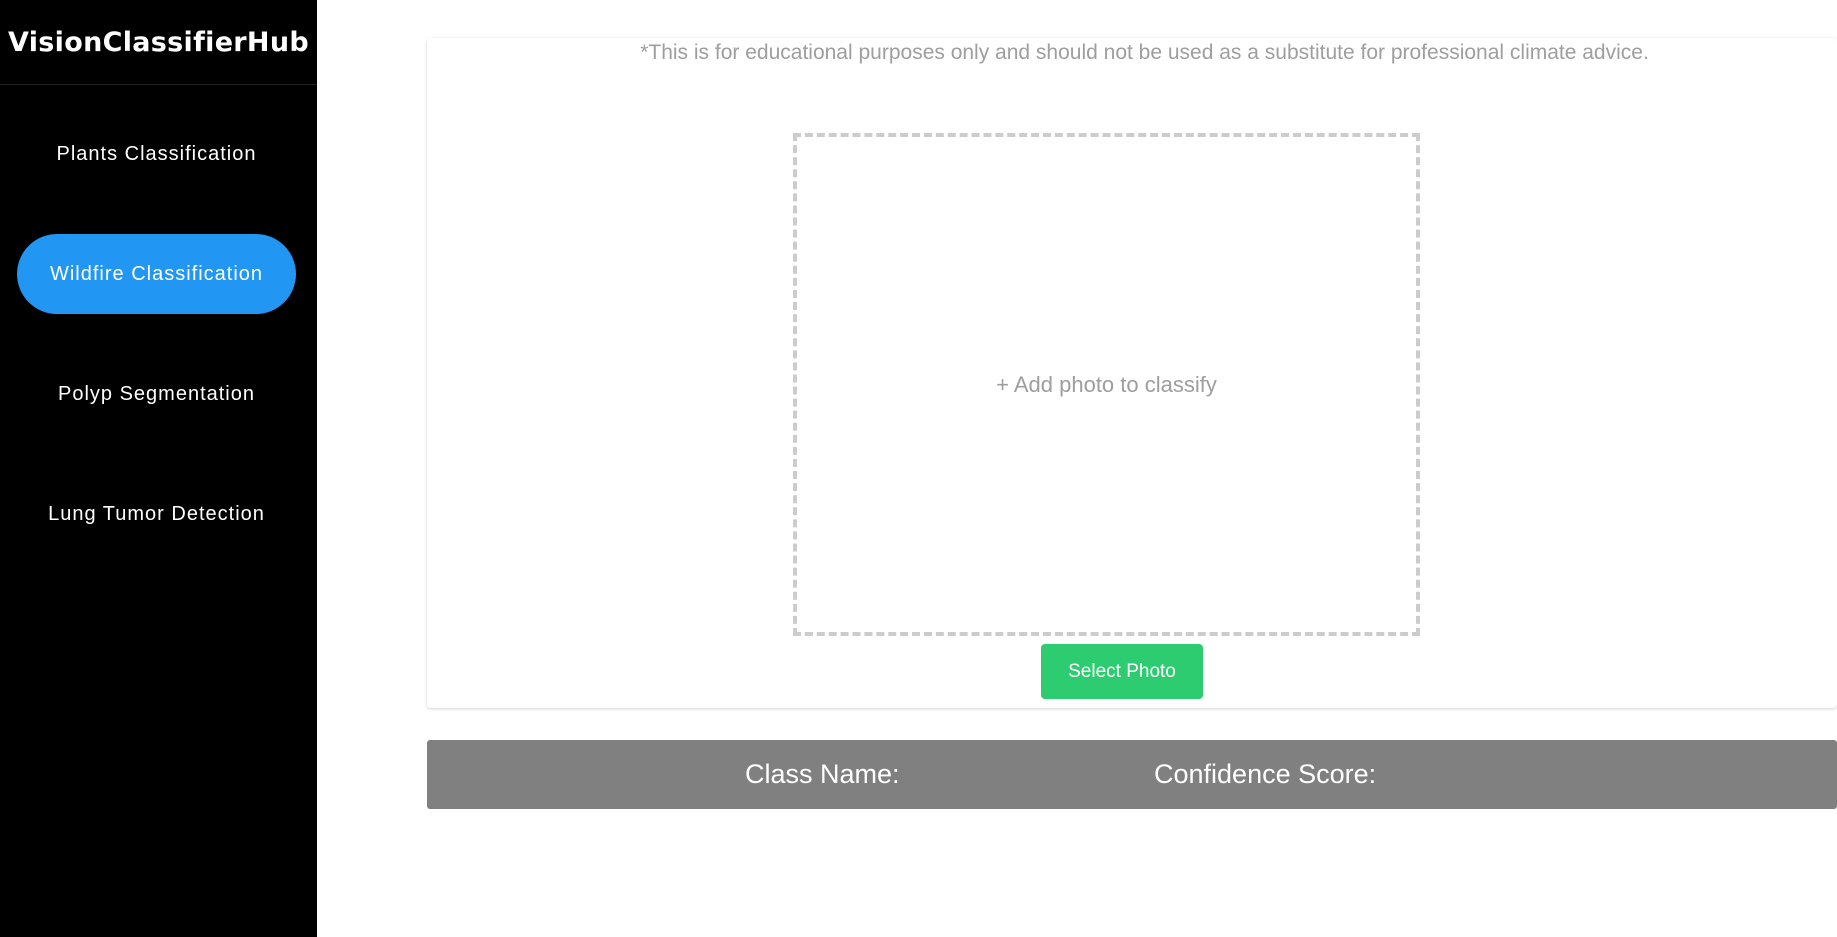  What do you see at coordinates (1132, 774) in the screenshot?
I see `results-bar: Class Name: Confidence Score:` at bounding box center [1132, 774].